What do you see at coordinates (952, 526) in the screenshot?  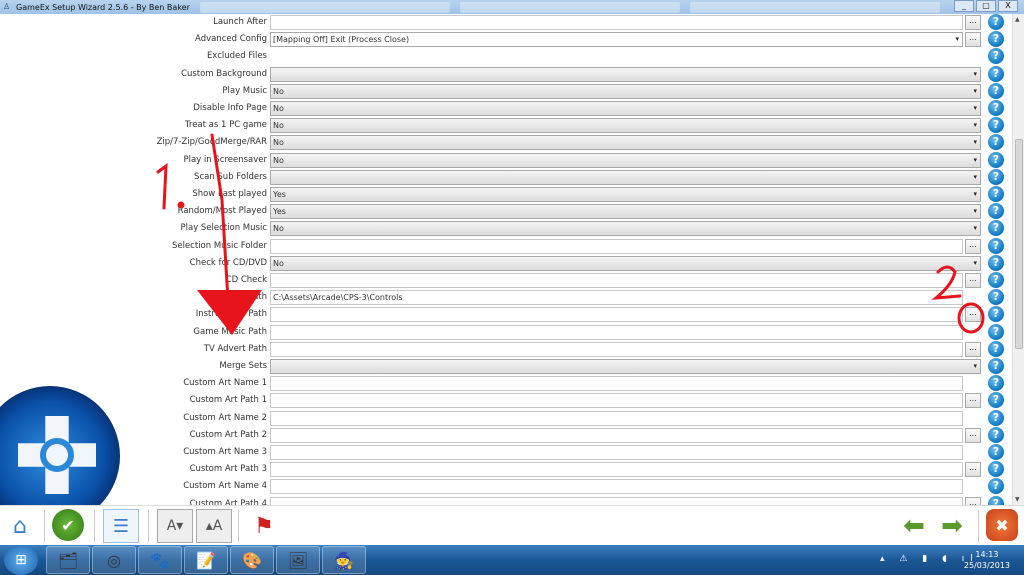 I see `forward-button: ➡` at bounding box center [952, 526].